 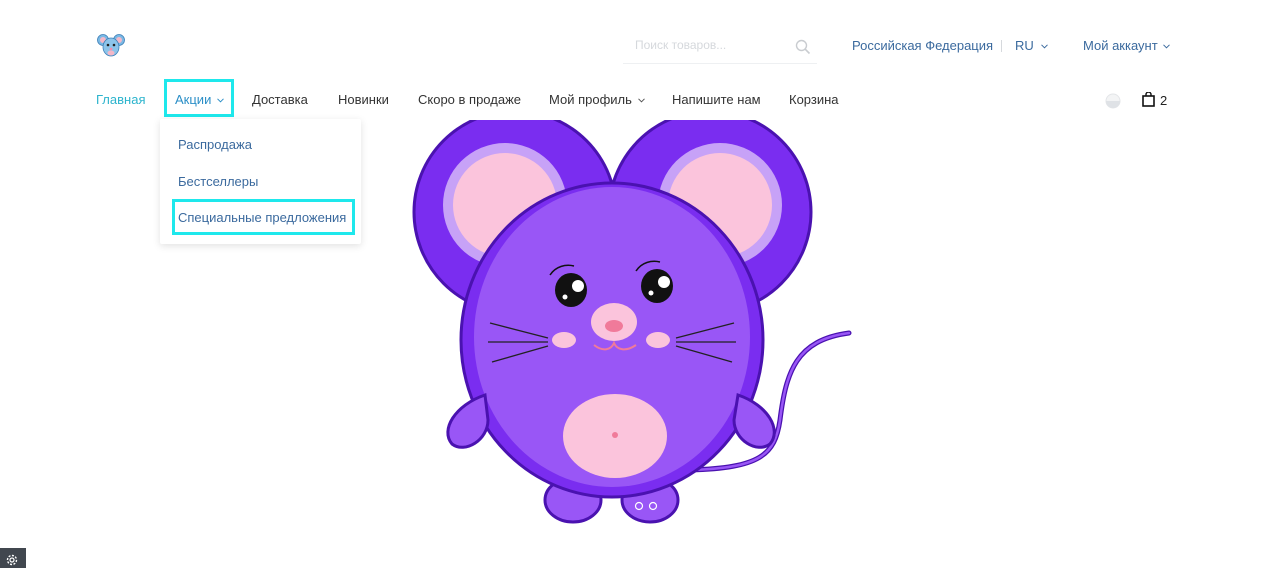 I want to click on nav-my-profile-label: Мой профиль, so click(x=590, y=99).